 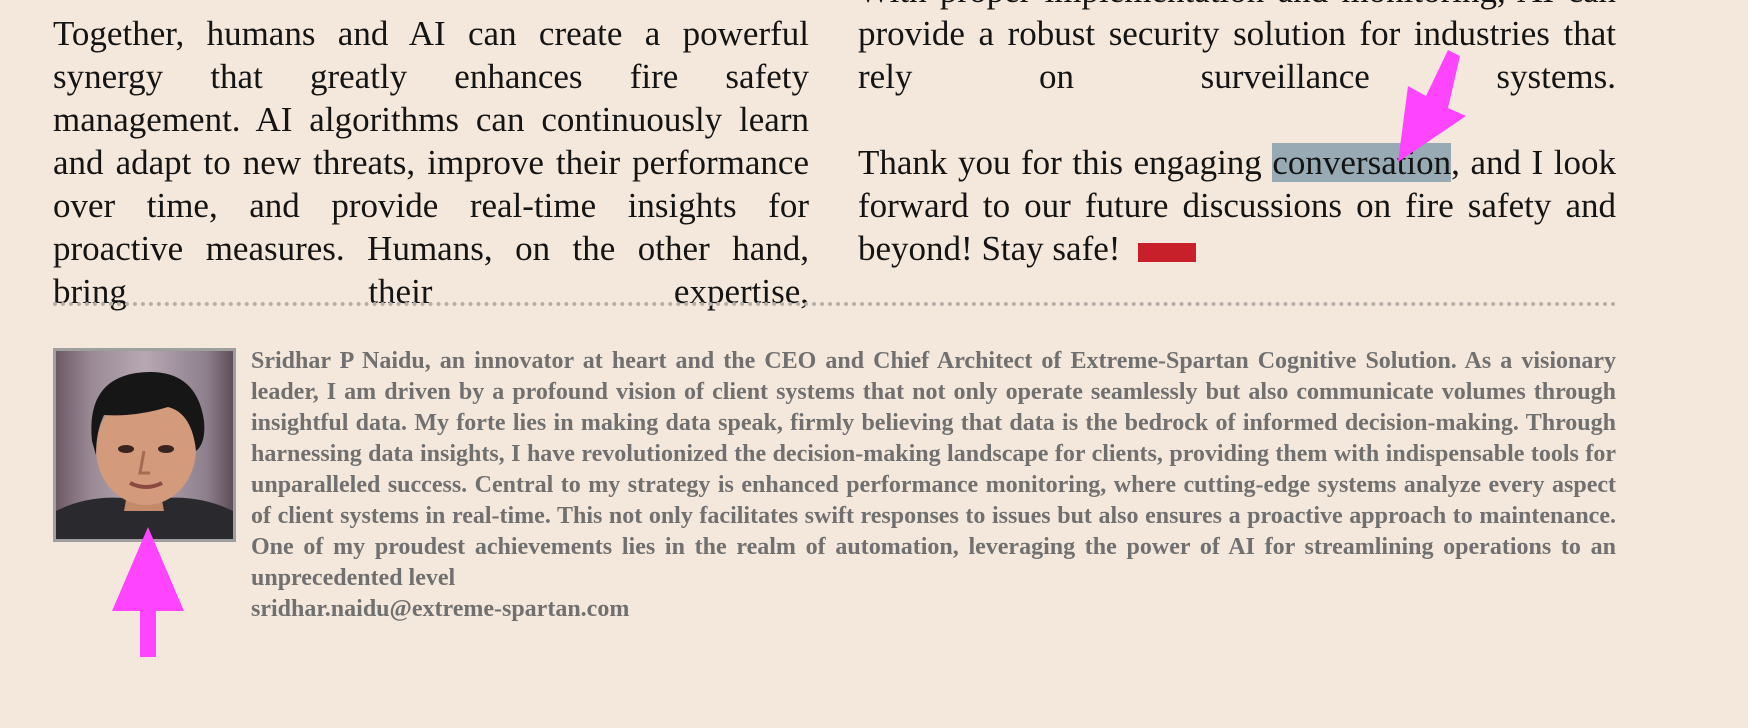 I want to click on author-portrait, so click(x=144, y=455).